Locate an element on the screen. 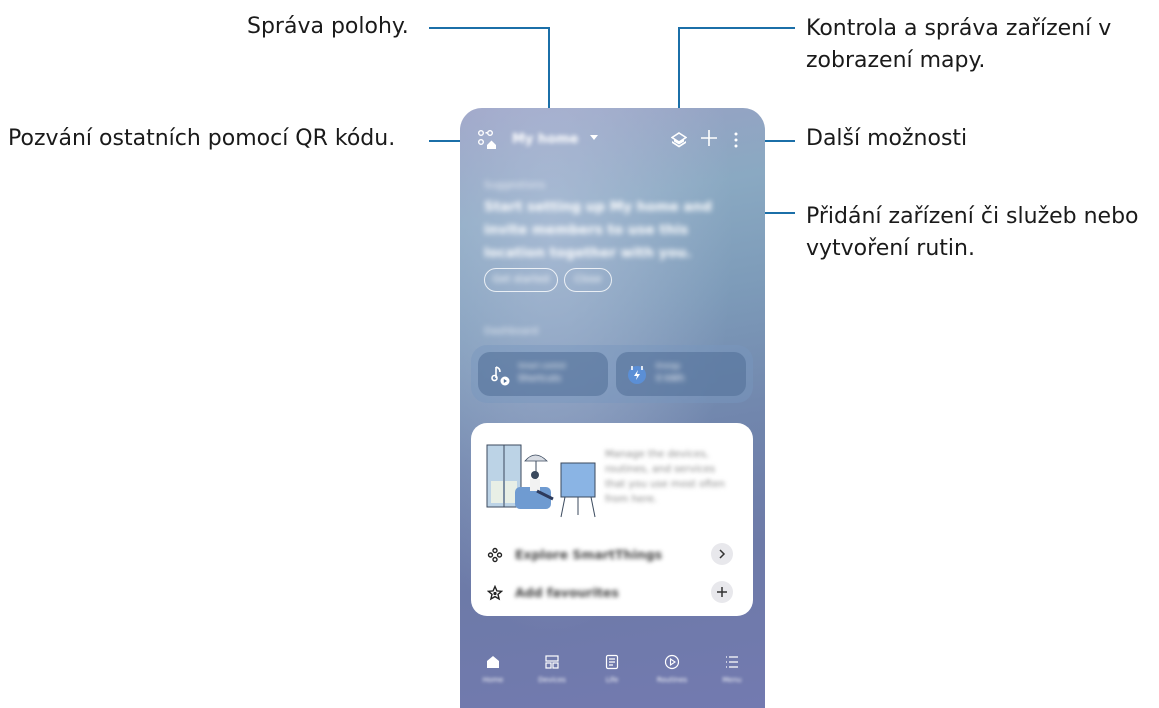 The height and width of the screenshot is (708, 1159). nav-home: Home is located at coordinates (493, 670).